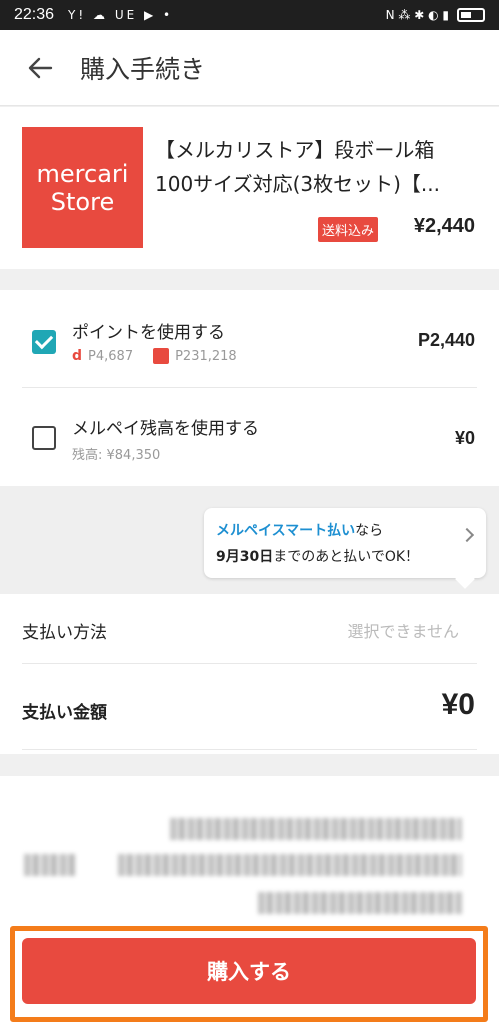  Describe the element at coordinates (77, 356) in the screenshot. I see `d-point-icon: d` at that location.